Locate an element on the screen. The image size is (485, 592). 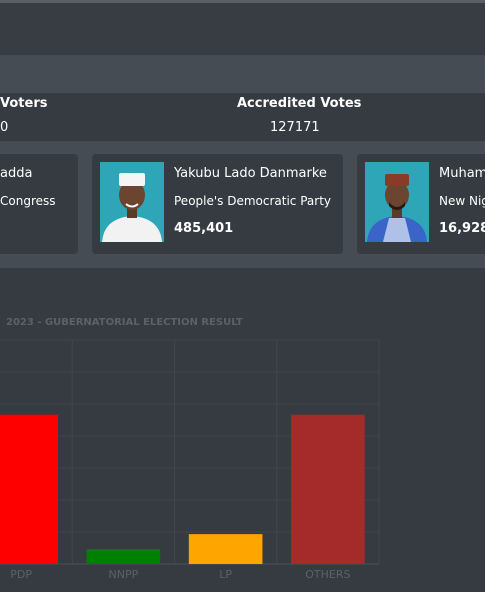
x-tick-label: OTHERS is located at coordinates (327, 574).